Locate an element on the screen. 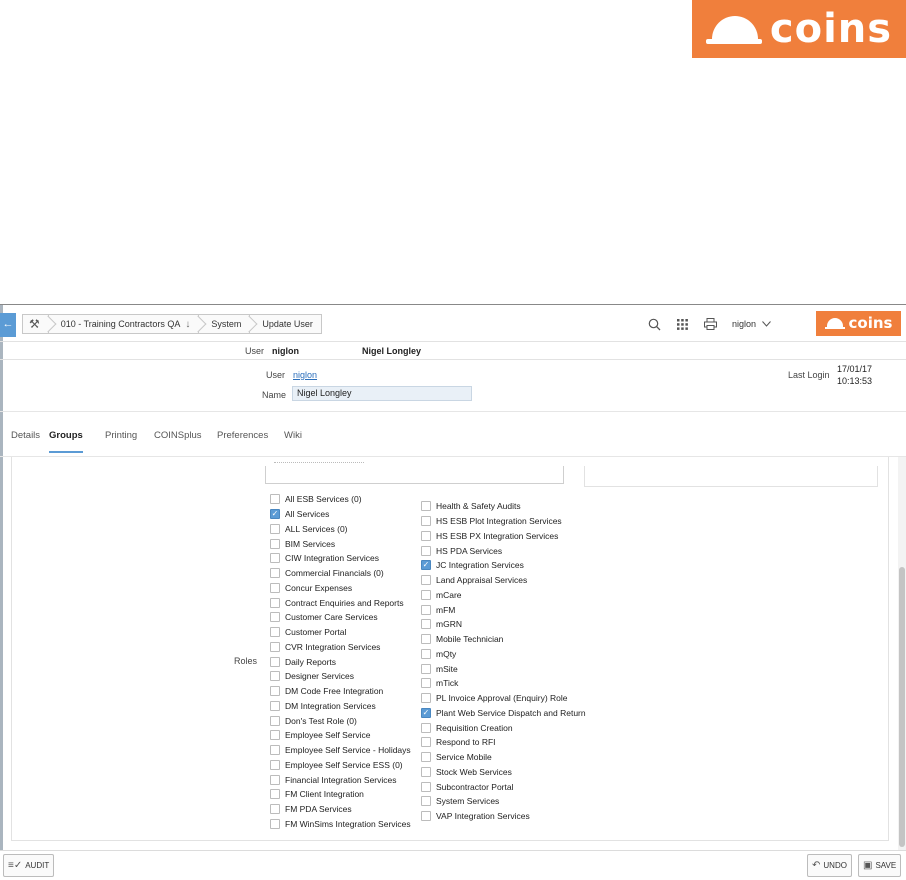 The width and height of the screenshot is (906, 880). apps-grid-icon is located at coordinates (682, 324).